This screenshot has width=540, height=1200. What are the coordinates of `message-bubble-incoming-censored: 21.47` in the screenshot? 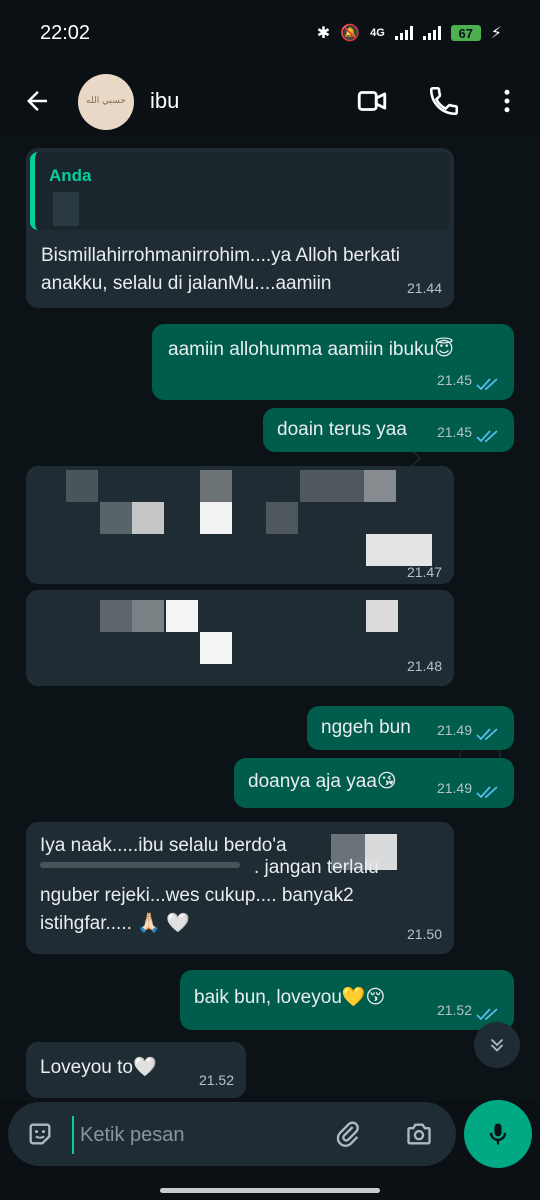 It's located at (240, 525).